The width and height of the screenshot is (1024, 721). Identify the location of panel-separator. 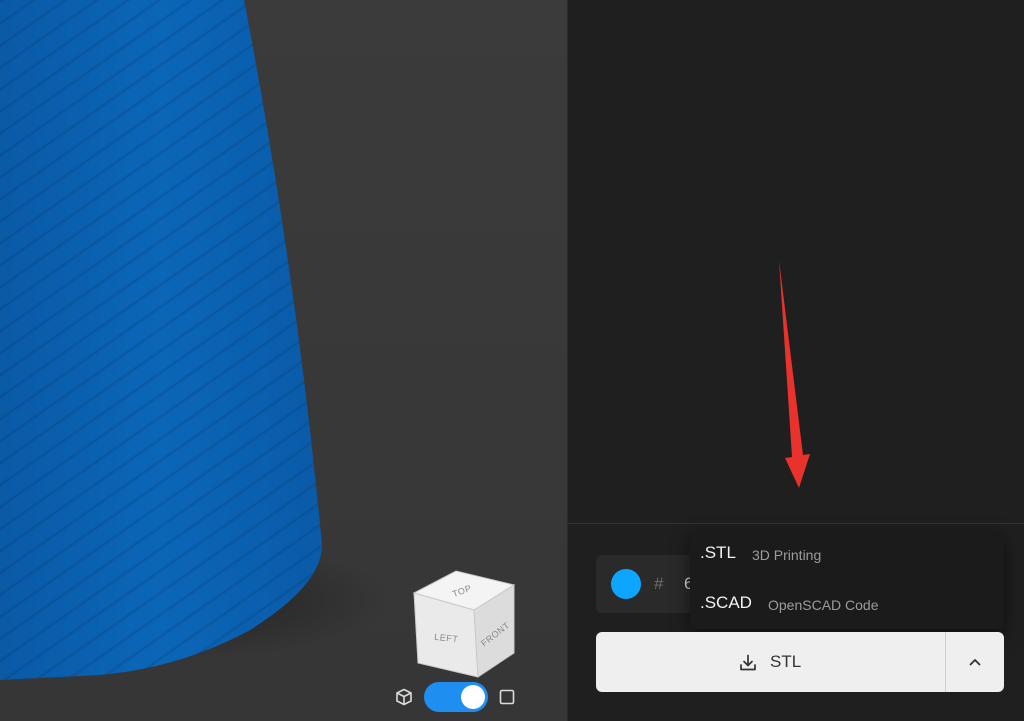
(796, 523).